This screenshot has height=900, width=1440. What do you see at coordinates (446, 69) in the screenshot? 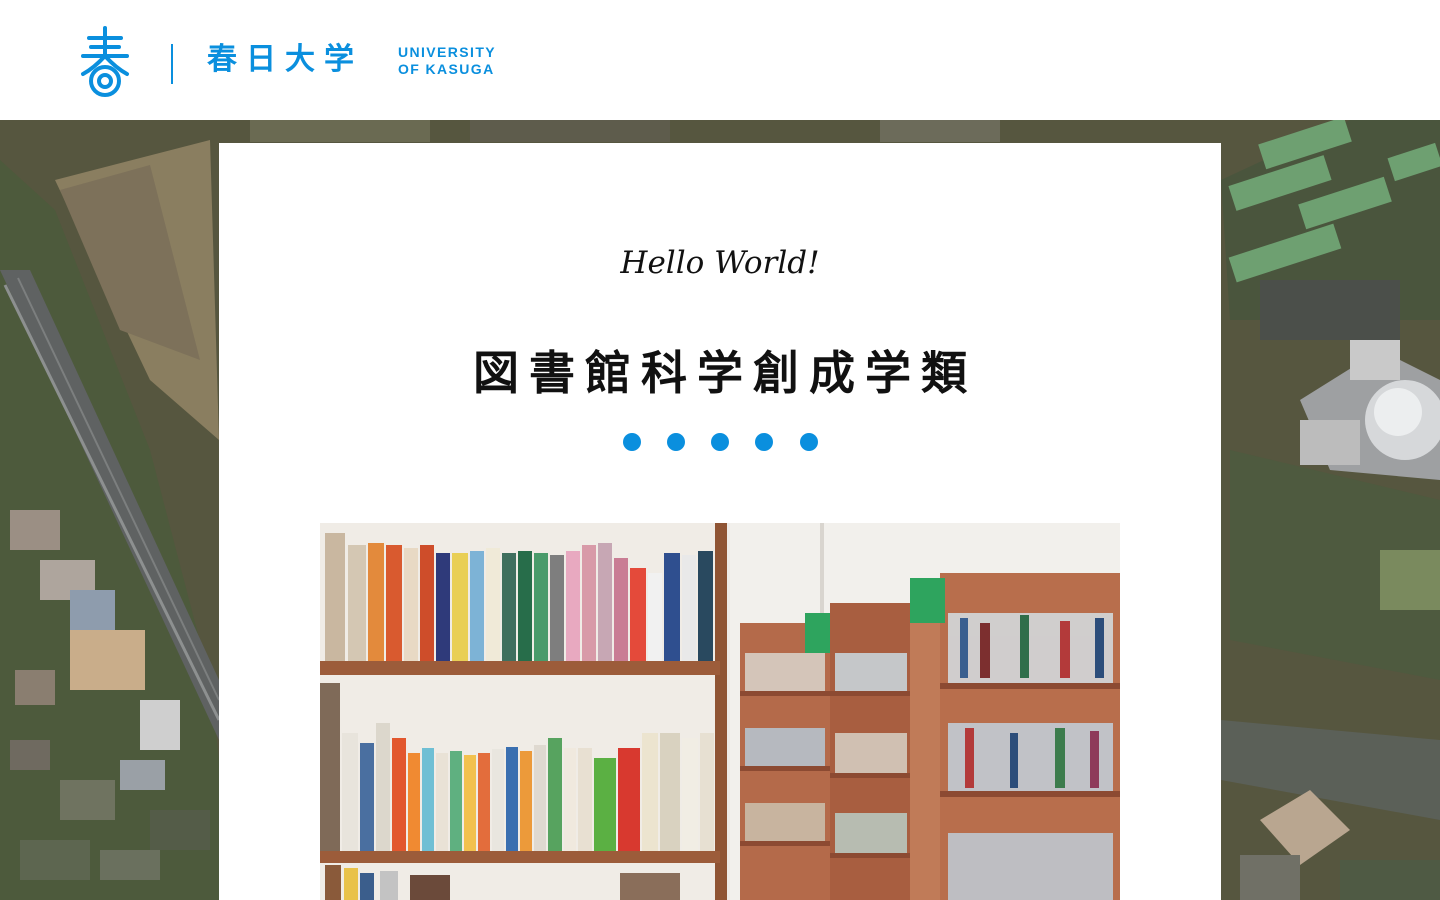
I see `logo-english-line2: OF KASUGA` at bounding box center [446, 69].